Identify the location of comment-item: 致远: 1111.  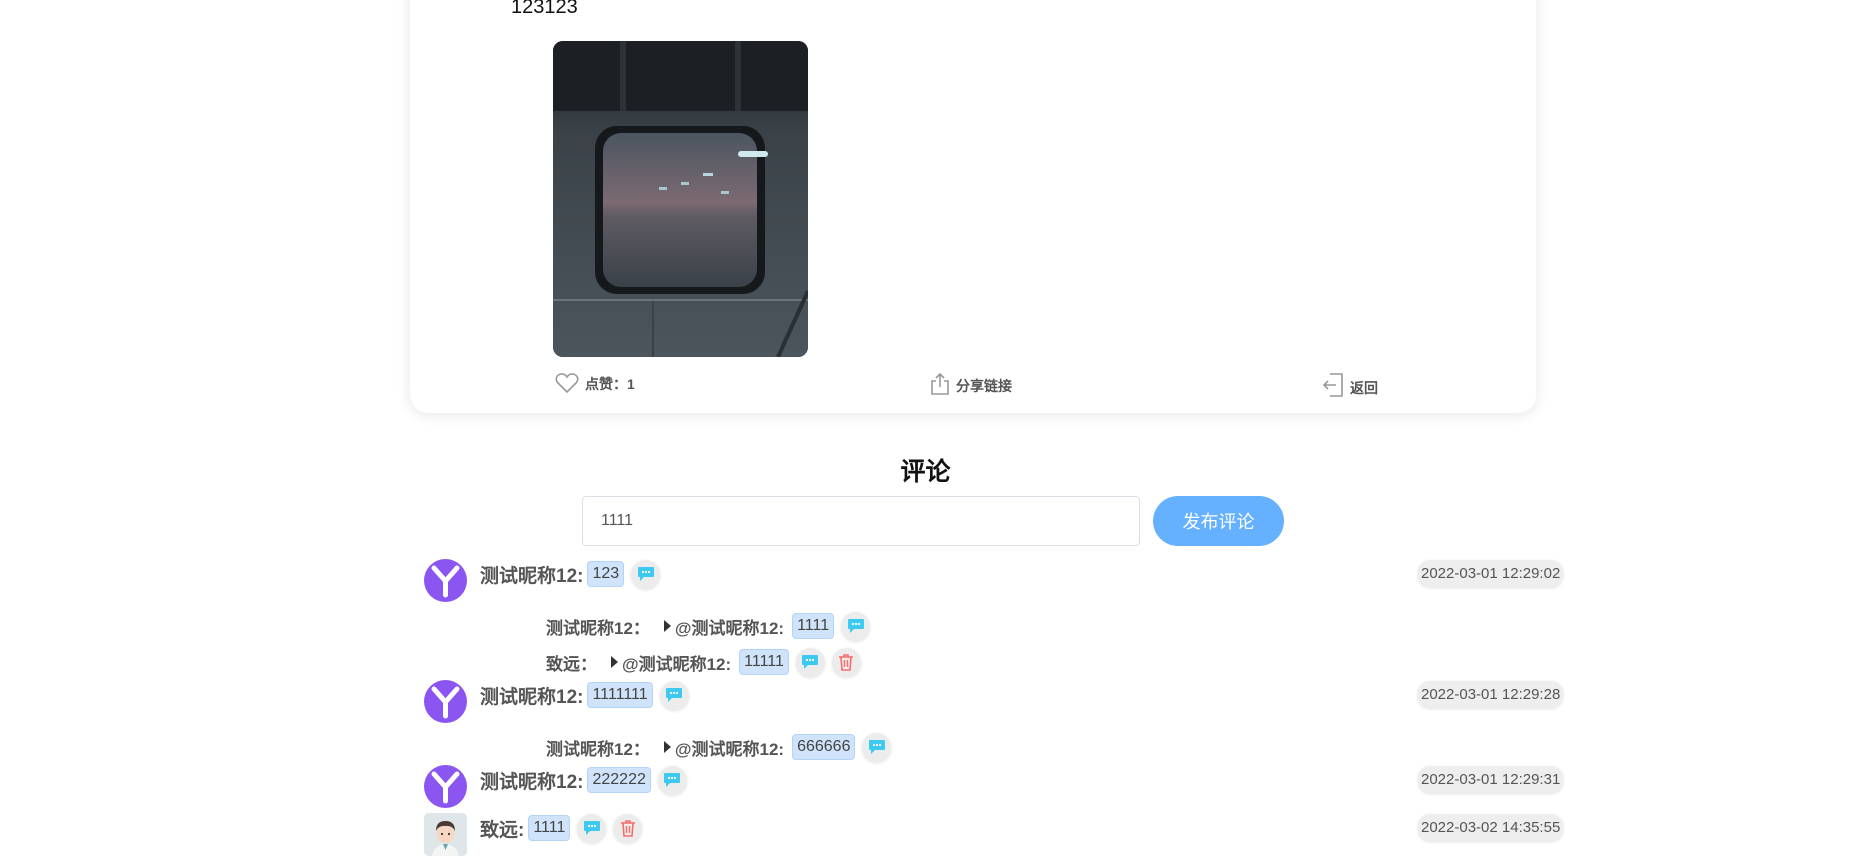
(561, 828).